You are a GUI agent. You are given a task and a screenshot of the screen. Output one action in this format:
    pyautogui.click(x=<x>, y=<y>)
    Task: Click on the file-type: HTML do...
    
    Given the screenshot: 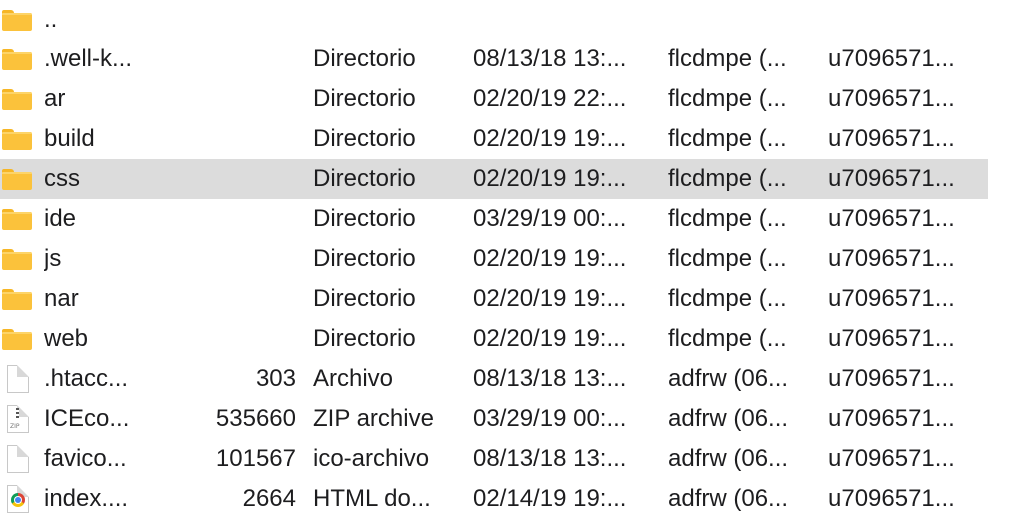 What is the action you would take?
    pyautogui.click(x=372, y=498)
    